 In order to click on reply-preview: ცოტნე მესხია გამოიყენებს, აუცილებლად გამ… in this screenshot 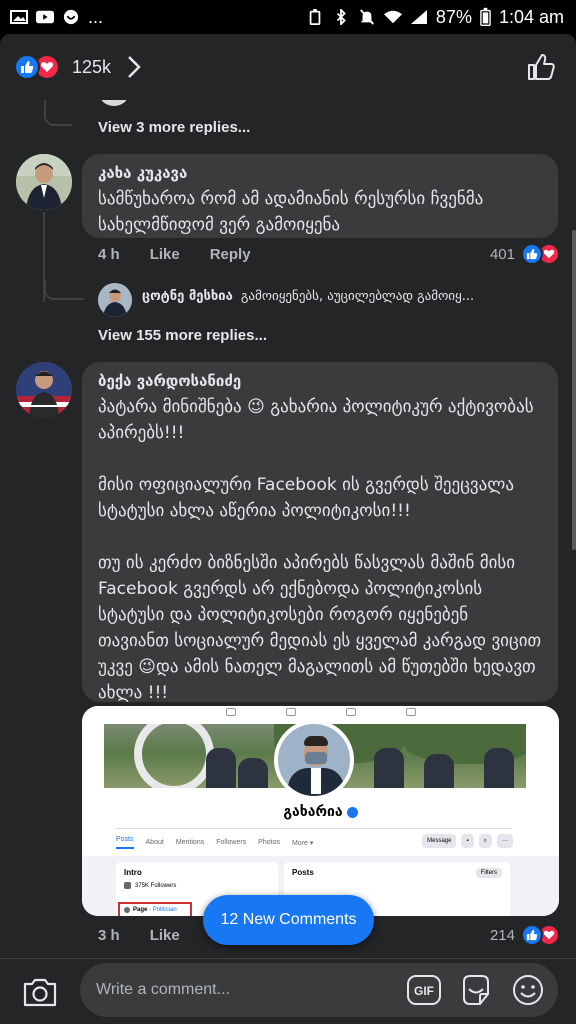, I will do `click(349, 296)`.